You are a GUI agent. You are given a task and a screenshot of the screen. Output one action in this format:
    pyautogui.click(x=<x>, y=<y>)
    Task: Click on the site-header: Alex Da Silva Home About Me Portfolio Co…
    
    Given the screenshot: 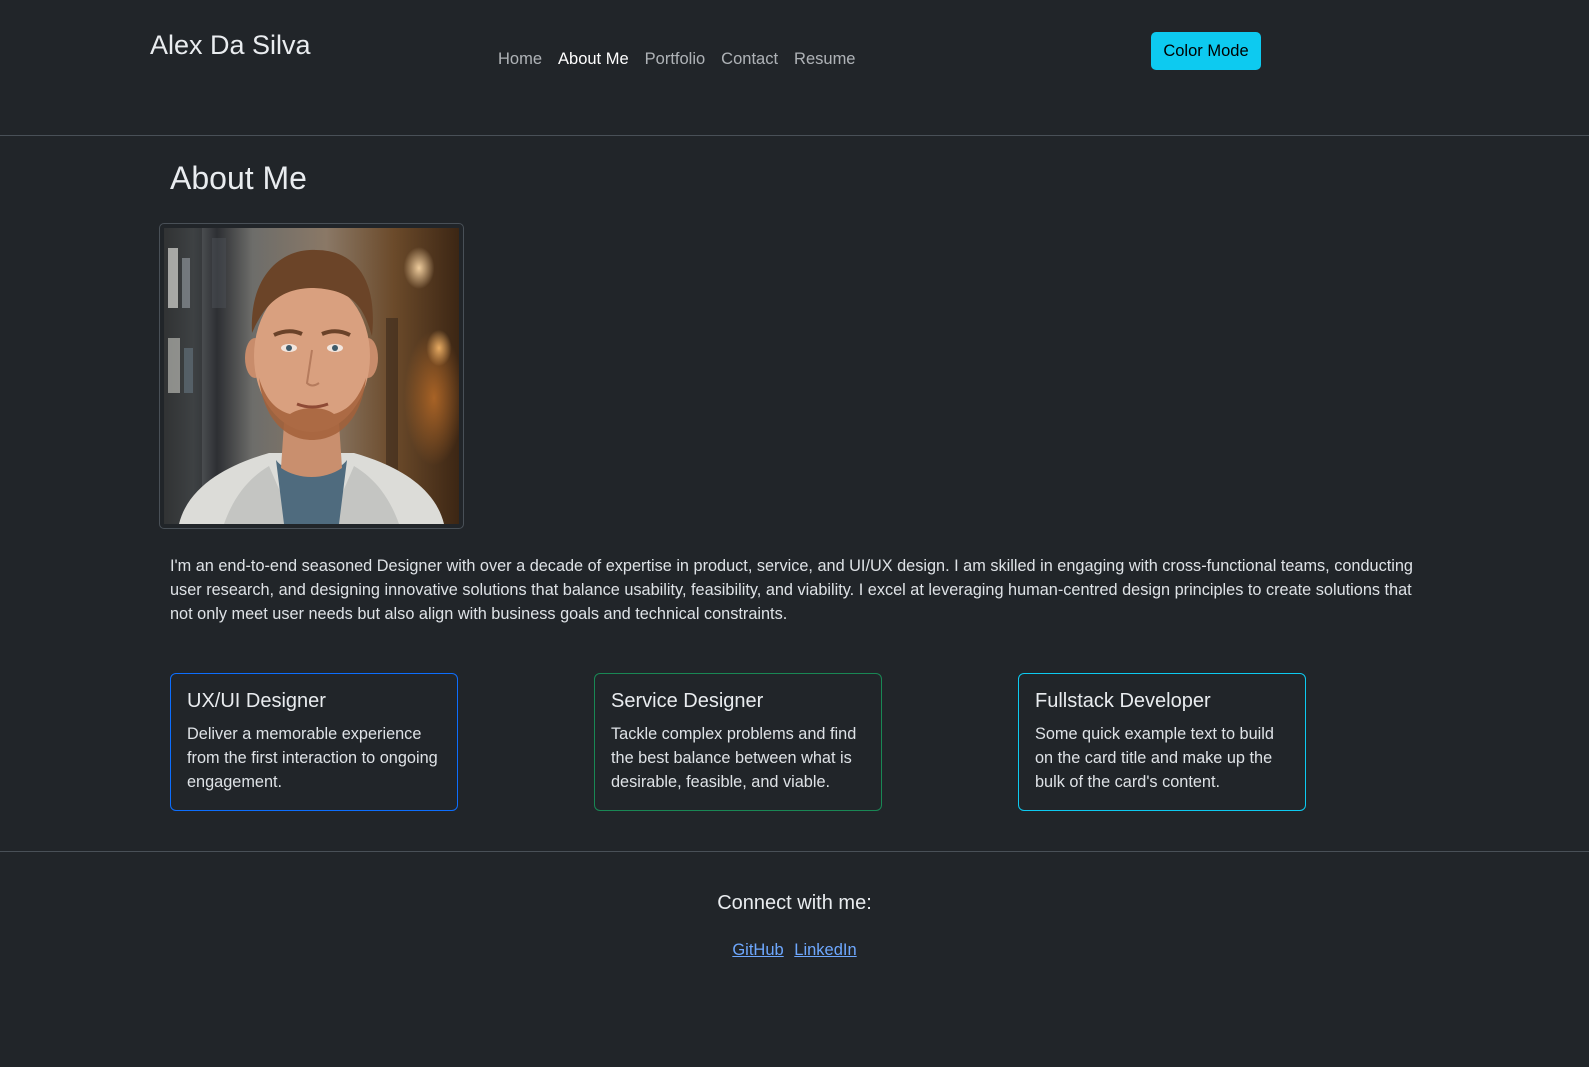 What is the action you would take?
    pyautogui.click(x=794, y=68)
    